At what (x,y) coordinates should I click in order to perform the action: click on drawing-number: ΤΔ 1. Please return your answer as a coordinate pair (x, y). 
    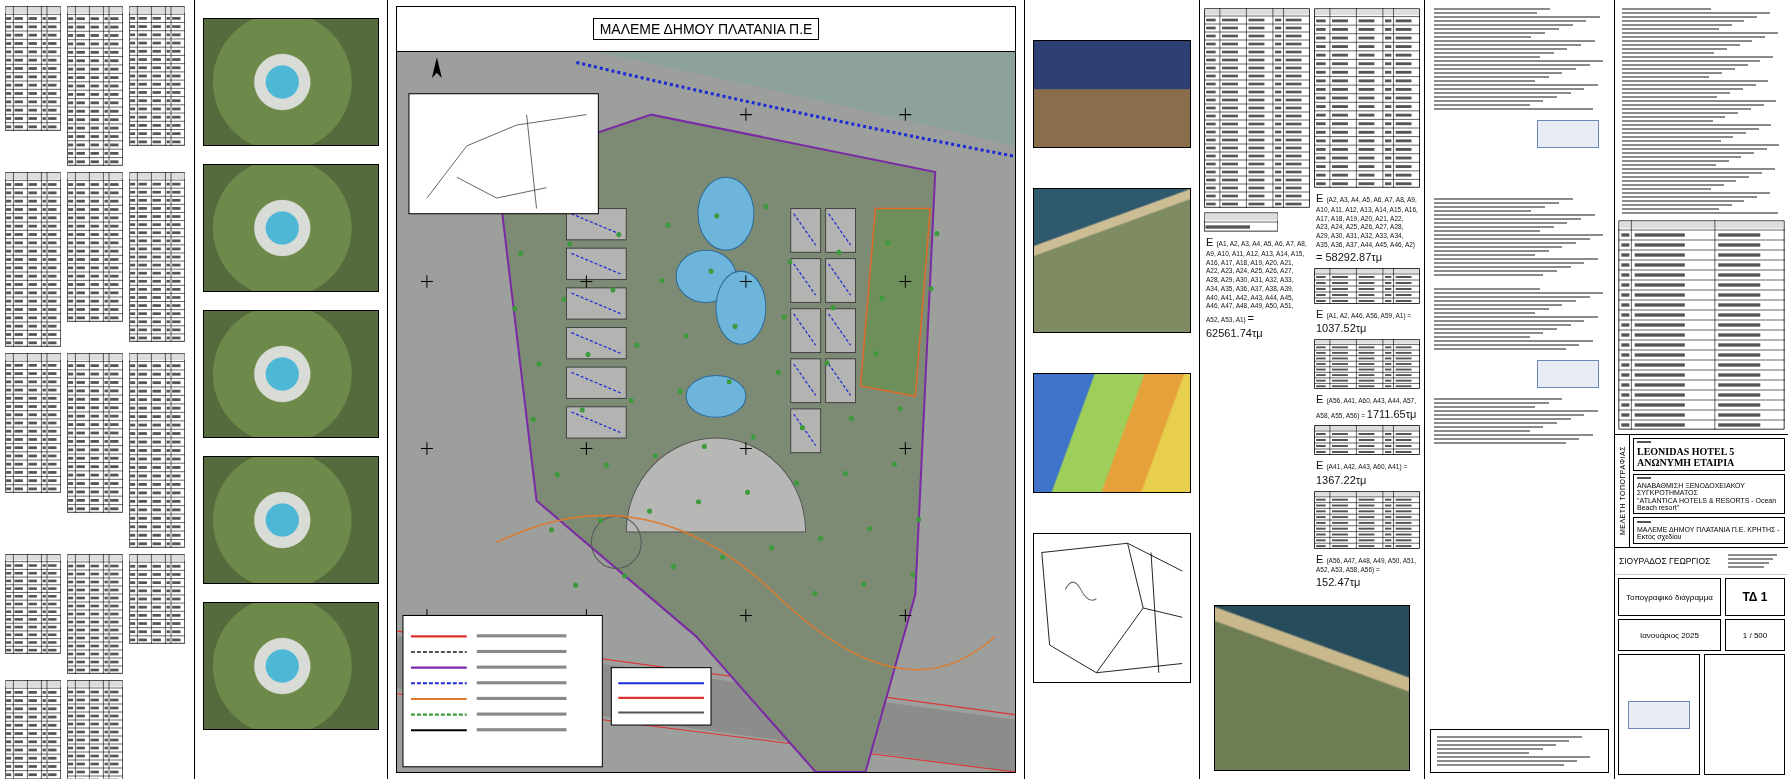
    Looking at the image, I should click on (1755, 597).